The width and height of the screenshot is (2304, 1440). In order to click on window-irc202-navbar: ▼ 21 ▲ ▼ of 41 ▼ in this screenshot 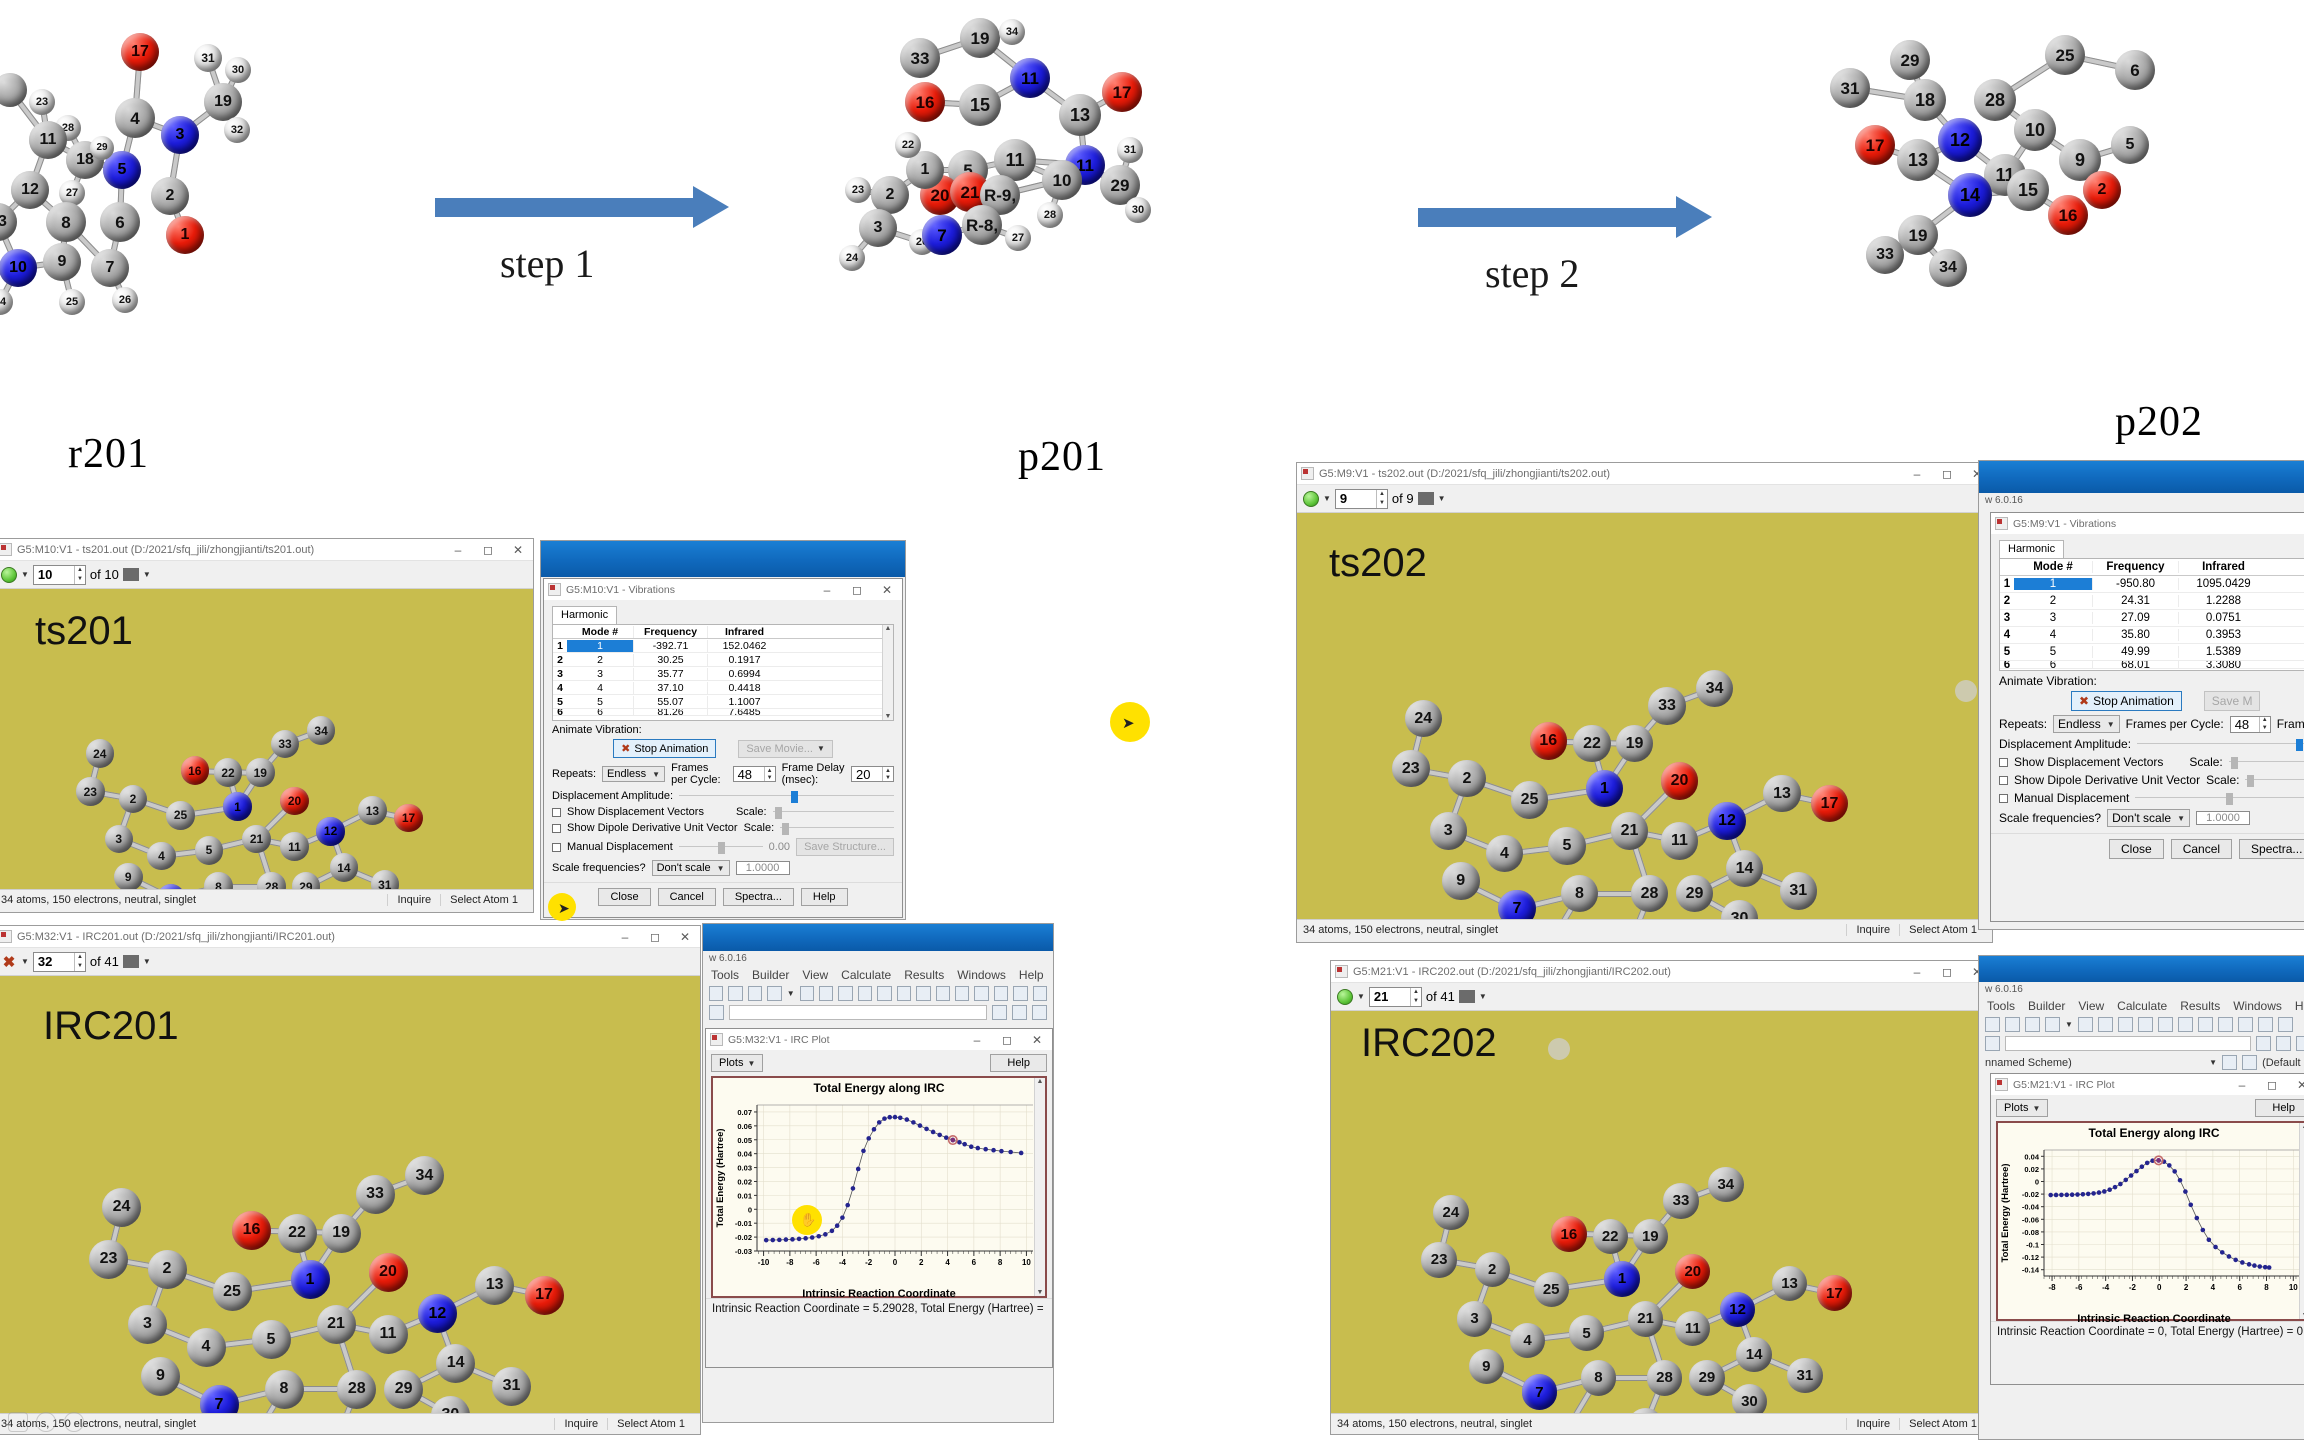, I will do `click(1661, 997)`.